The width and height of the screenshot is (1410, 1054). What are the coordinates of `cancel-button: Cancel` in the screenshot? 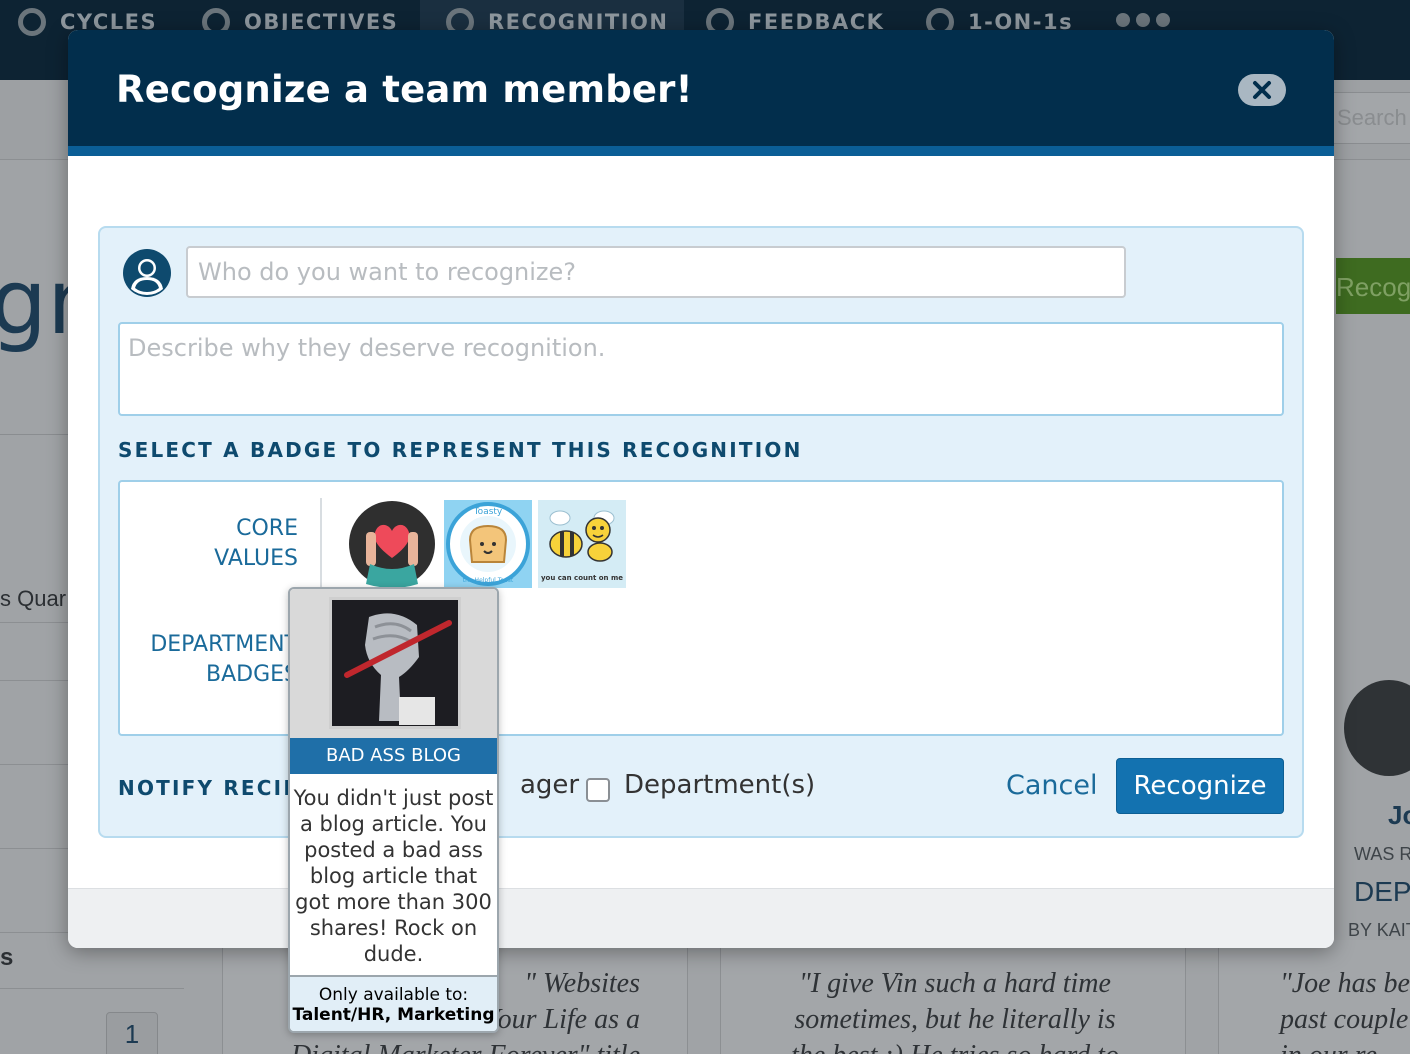 It's located at (1051, 785).